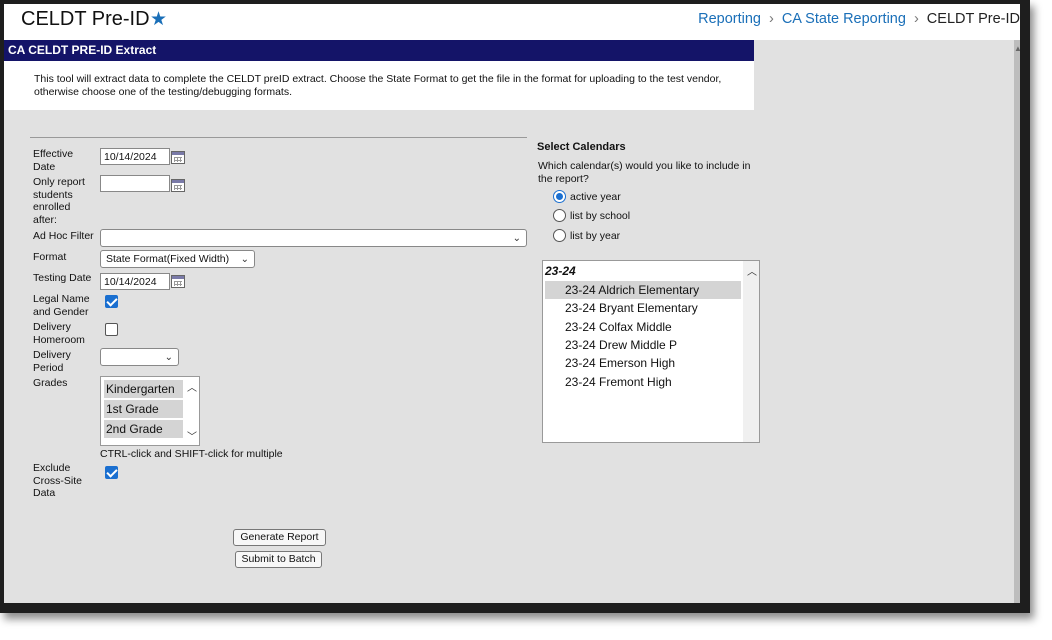 The height and width of the screenshot is (640, 1052). I want to click on ad-hoc-filter-select: ⌄, so click(313, 238).